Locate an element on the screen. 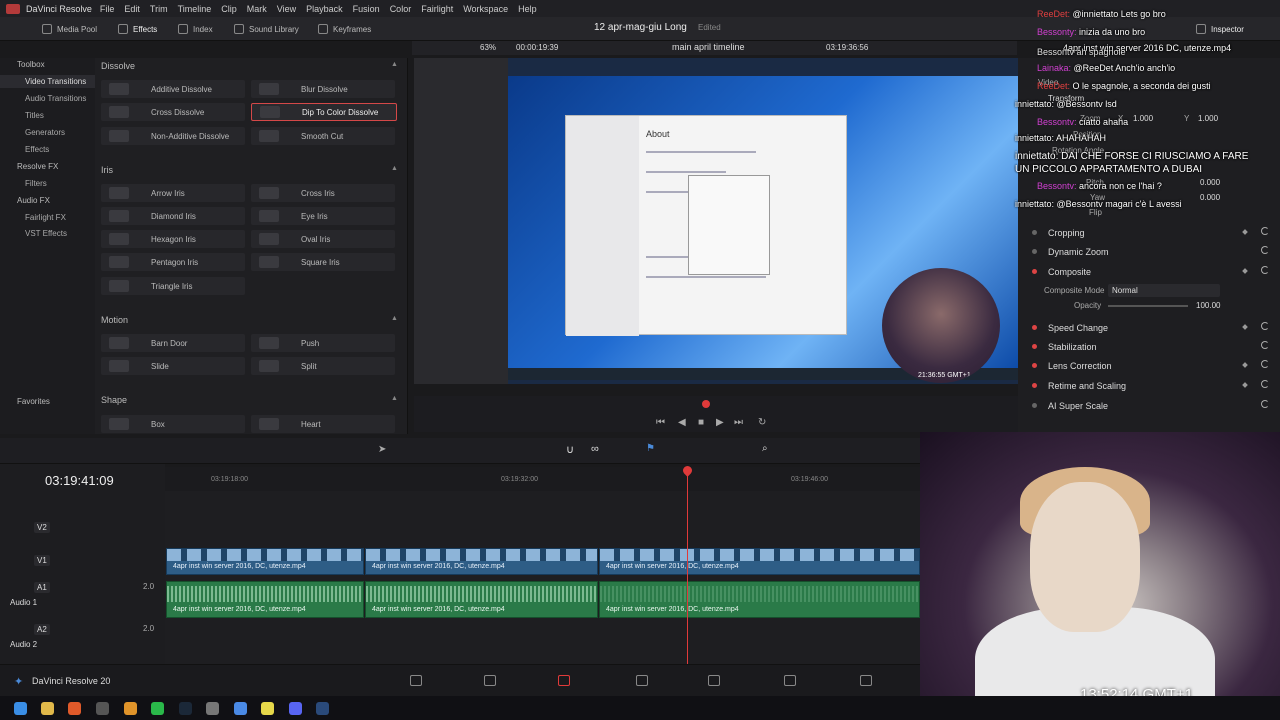 Image resolution: width=1280 pixels, height=720 pixels. section-cropping: Cropping is located at coordinates (1149, 233).